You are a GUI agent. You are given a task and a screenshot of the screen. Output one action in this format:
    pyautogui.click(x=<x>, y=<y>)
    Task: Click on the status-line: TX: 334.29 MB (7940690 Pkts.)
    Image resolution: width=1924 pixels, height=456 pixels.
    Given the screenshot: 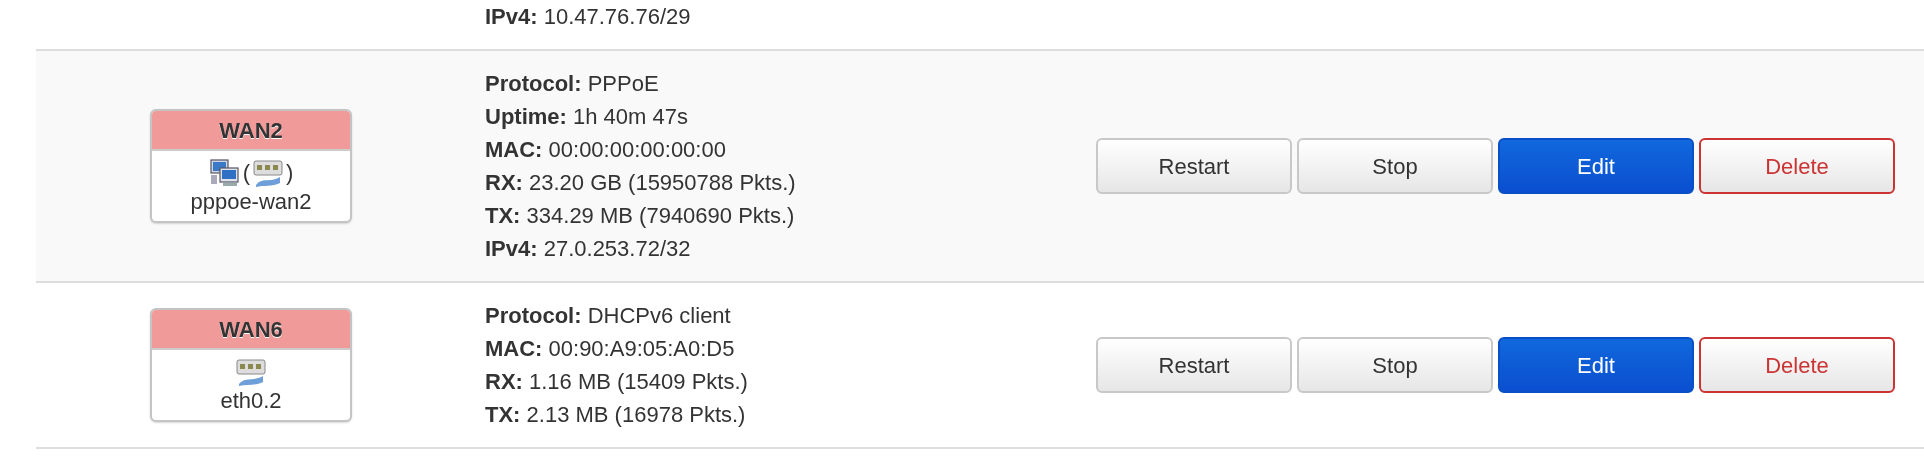 What is the action you would take?
    pyautogui.click(x=640, y=216)
    